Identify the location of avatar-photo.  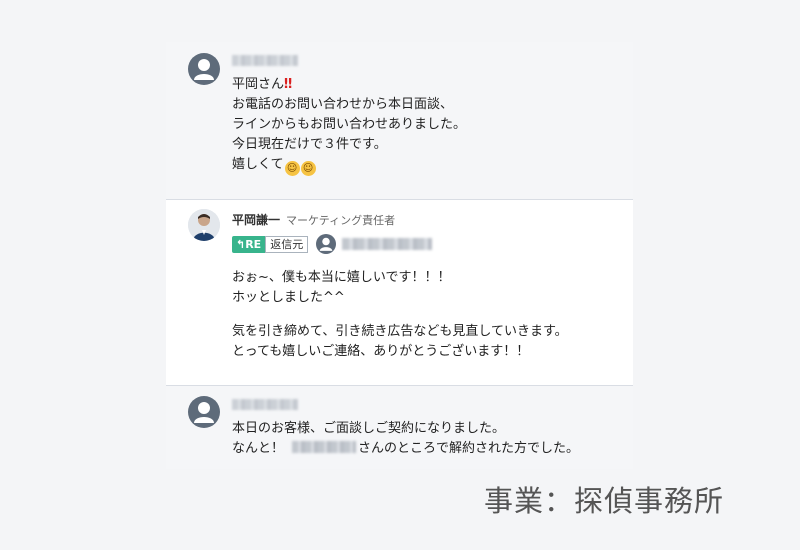
(204, 225).